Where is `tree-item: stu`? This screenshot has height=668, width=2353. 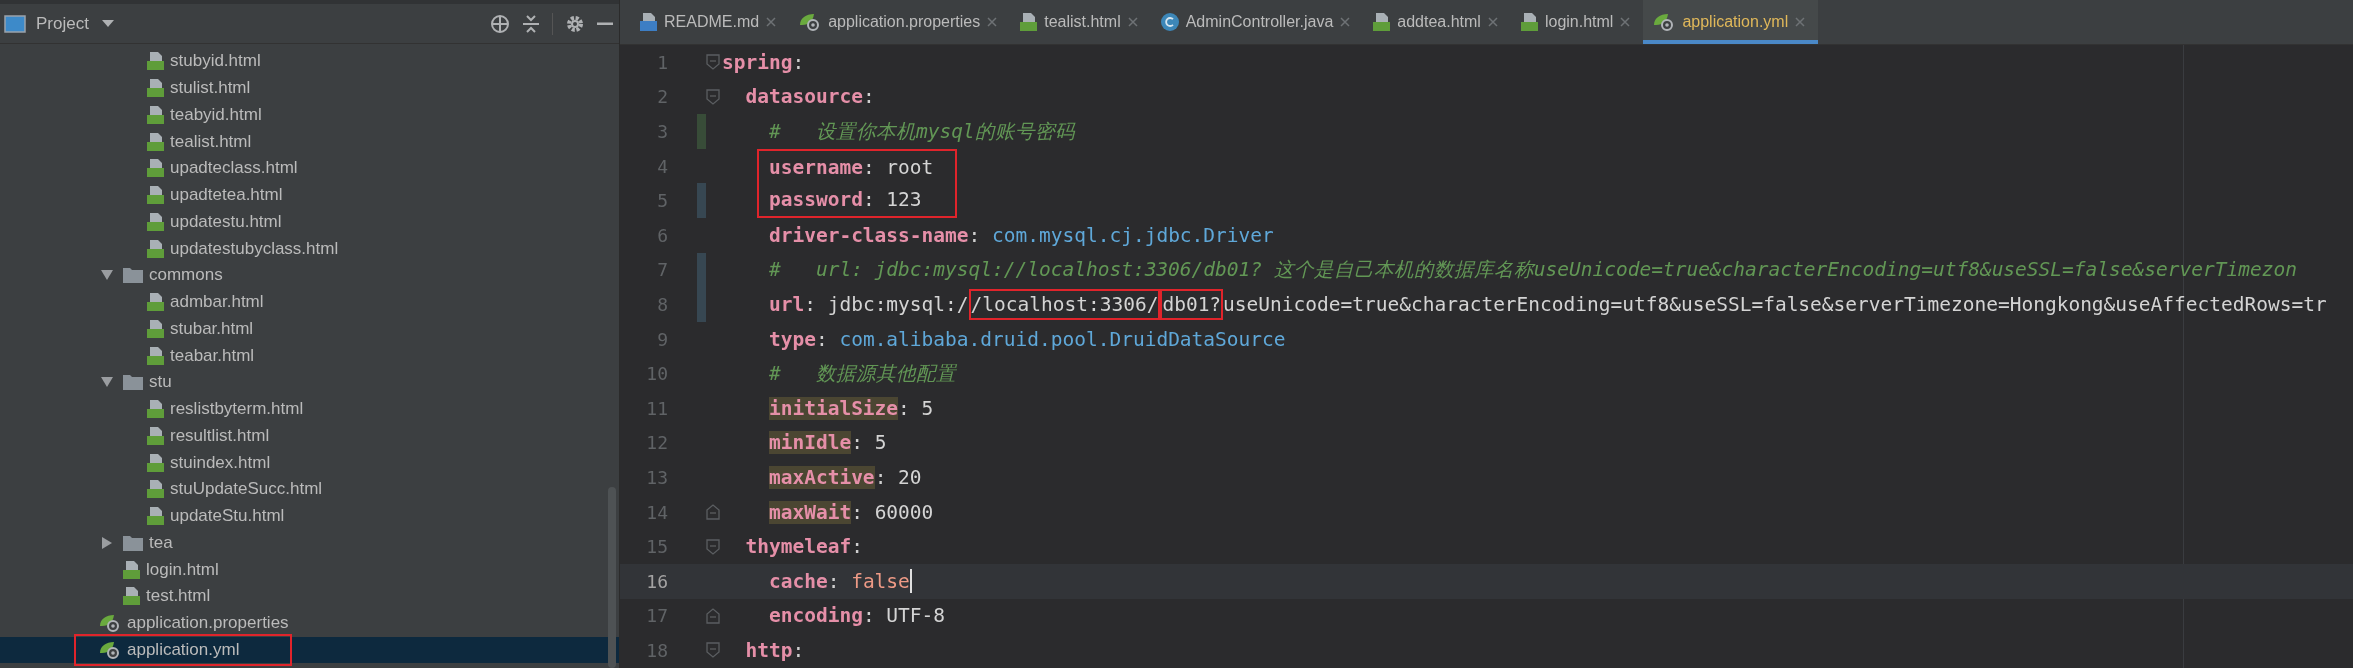
tree-item: stu is located at coordinates (309, 382).